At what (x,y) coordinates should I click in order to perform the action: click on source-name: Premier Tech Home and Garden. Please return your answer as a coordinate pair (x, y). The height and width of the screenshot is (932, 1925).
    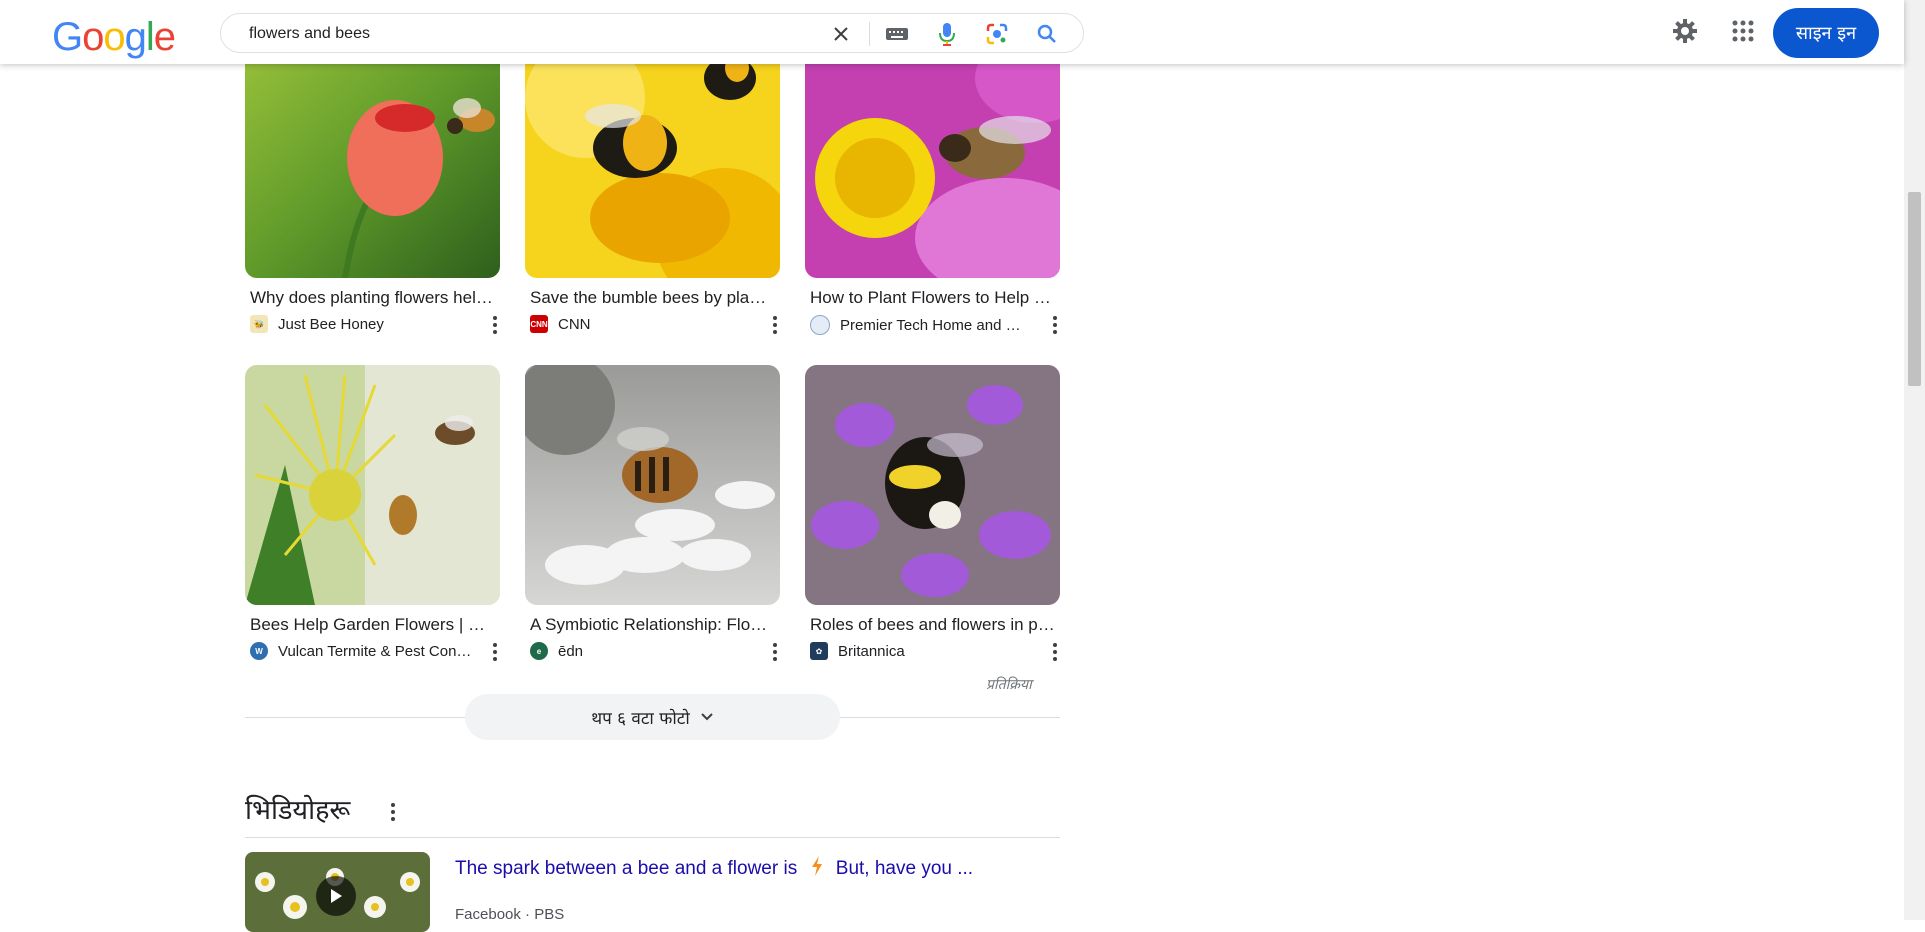
    Looking at the image, I should click on (936, 325).